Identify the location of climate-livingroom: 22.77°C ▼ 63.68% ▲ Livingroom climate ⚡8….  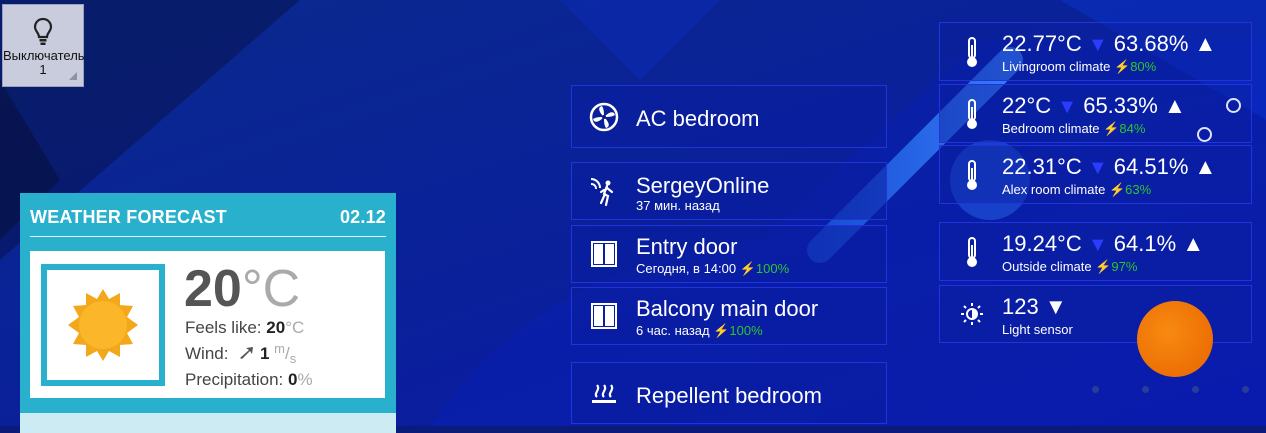
(1095, 51).